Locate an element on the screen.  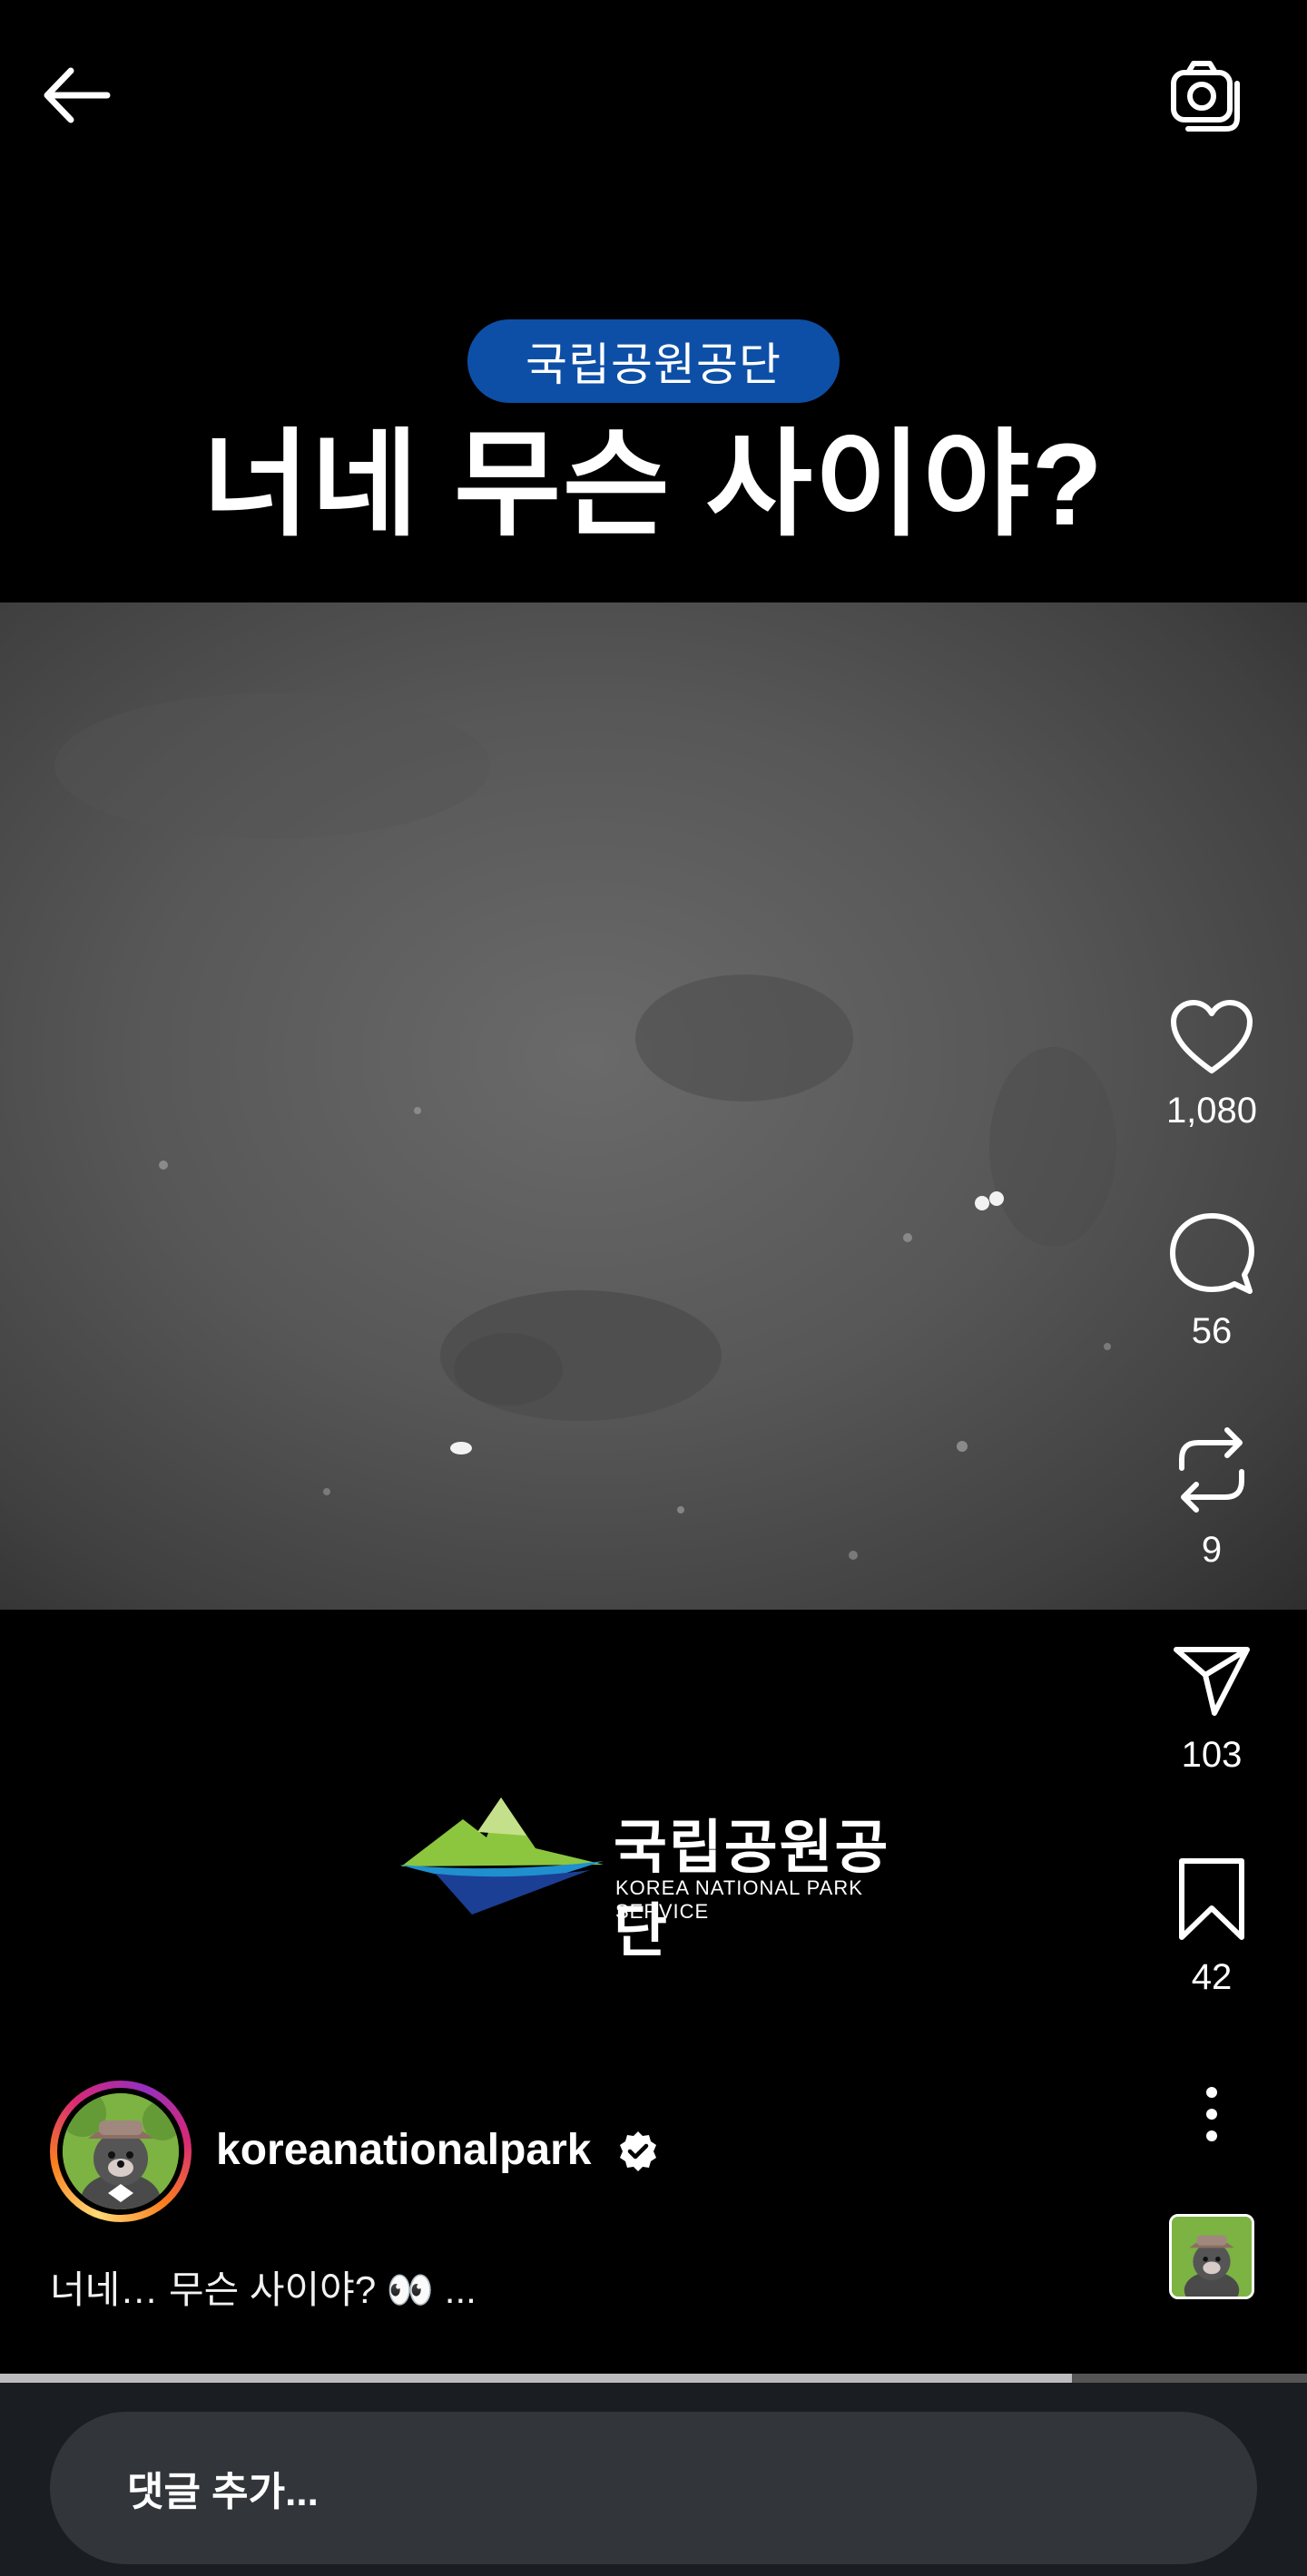
save-action: 42 is located at coordinates (1212, 1927).